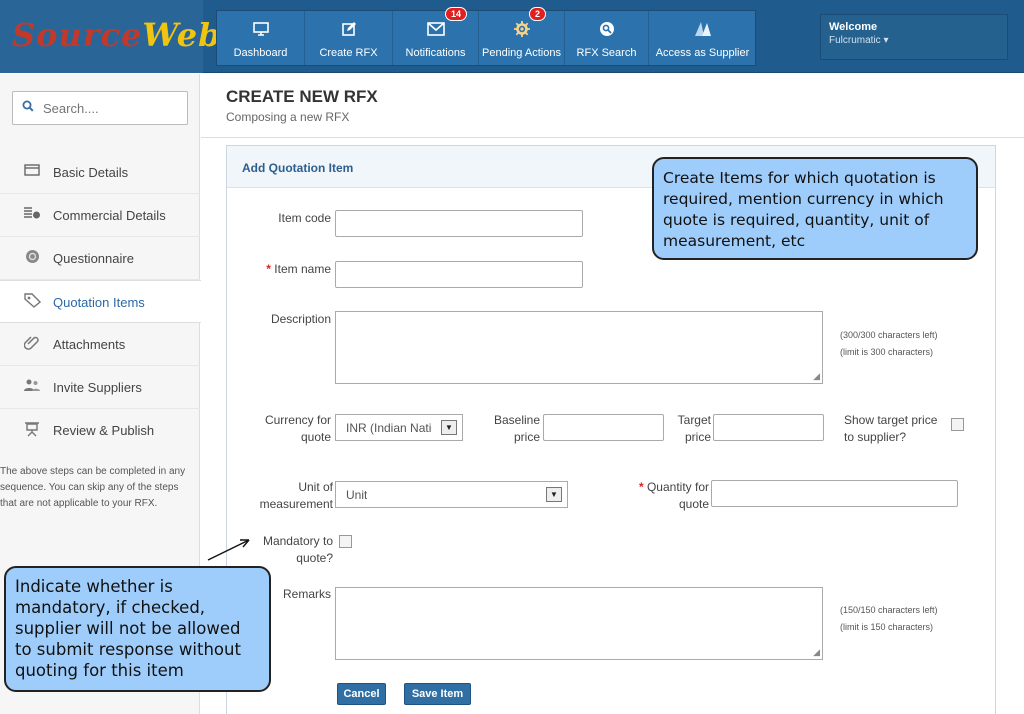 Image resolution: width=1024 pixels, height=714 pixels. I want to click on sidebar-item-basic-details: Basic Details, so click(100, 172).